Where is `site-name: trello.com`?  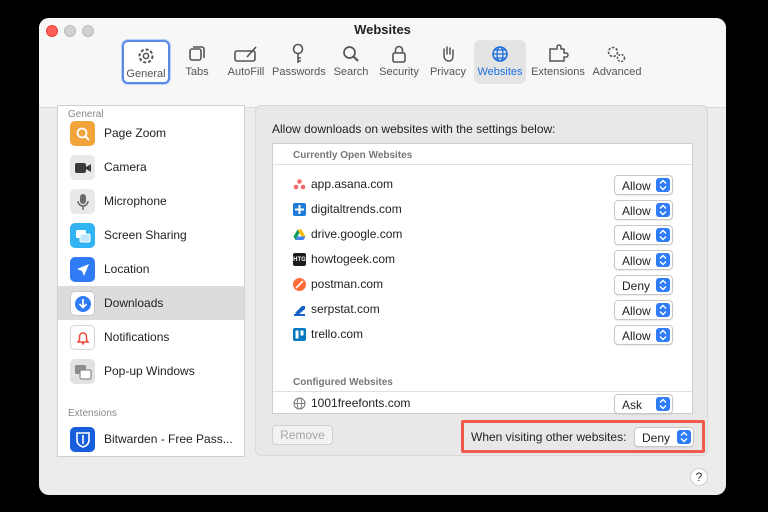
site-name: trello.com is located at coordinates (337, 334).